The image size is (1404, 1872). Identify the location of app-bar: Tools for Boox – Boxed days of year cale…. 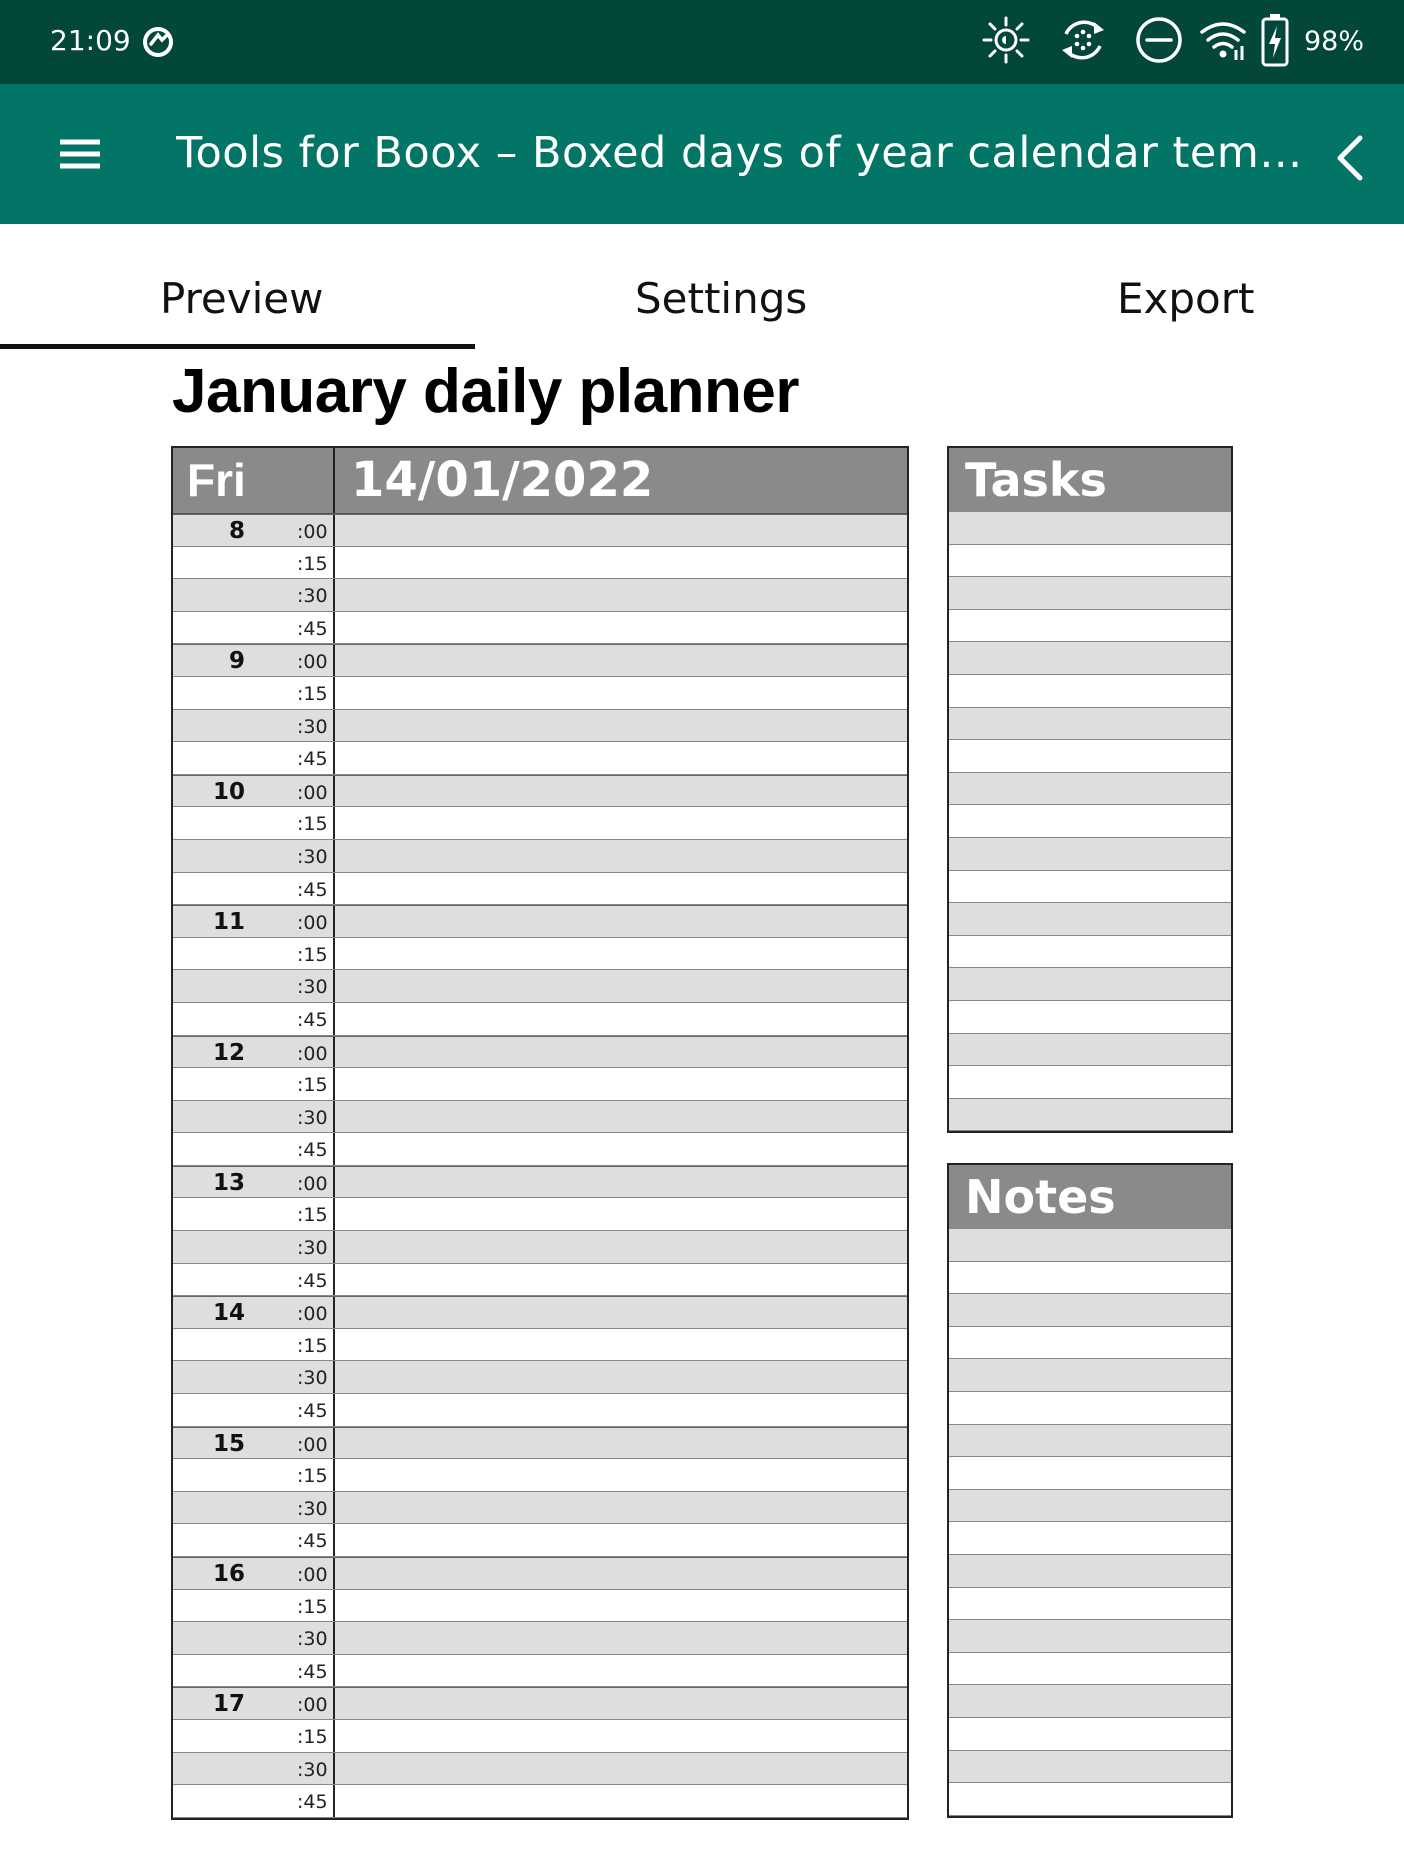
(702, 154).